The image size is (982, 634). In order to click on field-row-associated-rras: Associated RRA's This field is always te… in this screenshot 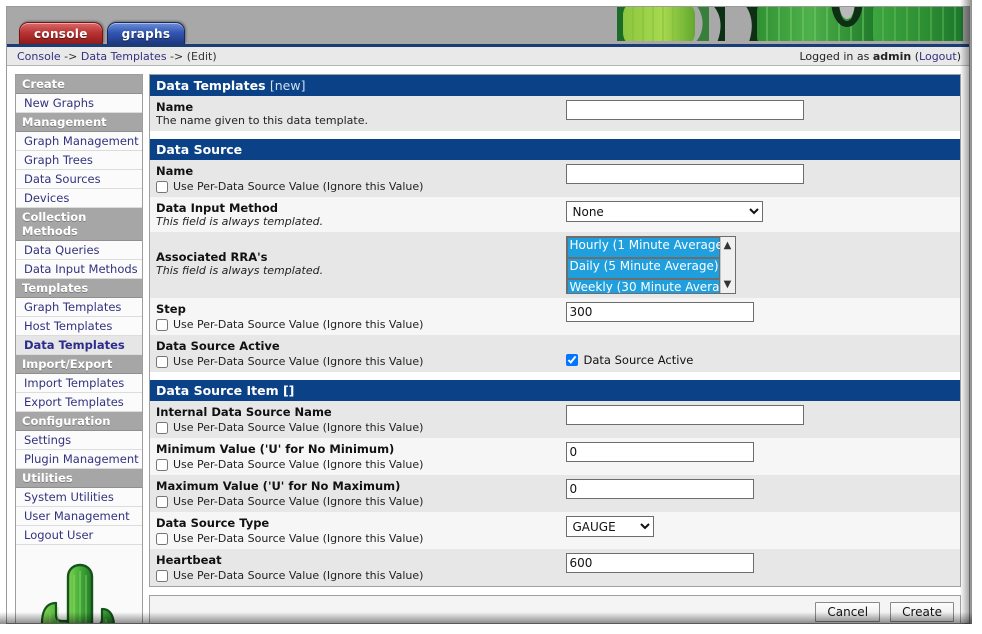, I will do `click(555, 265)`.